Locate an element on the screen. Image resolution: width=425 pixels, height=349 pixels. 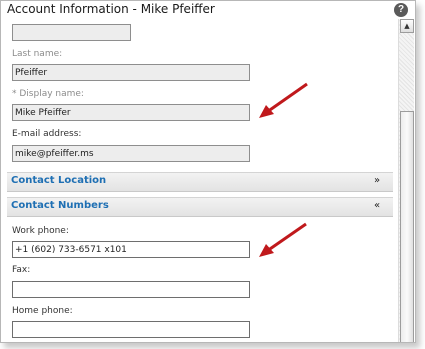
contact-location-section: Contact Location » is located at coordinates (200, 182).